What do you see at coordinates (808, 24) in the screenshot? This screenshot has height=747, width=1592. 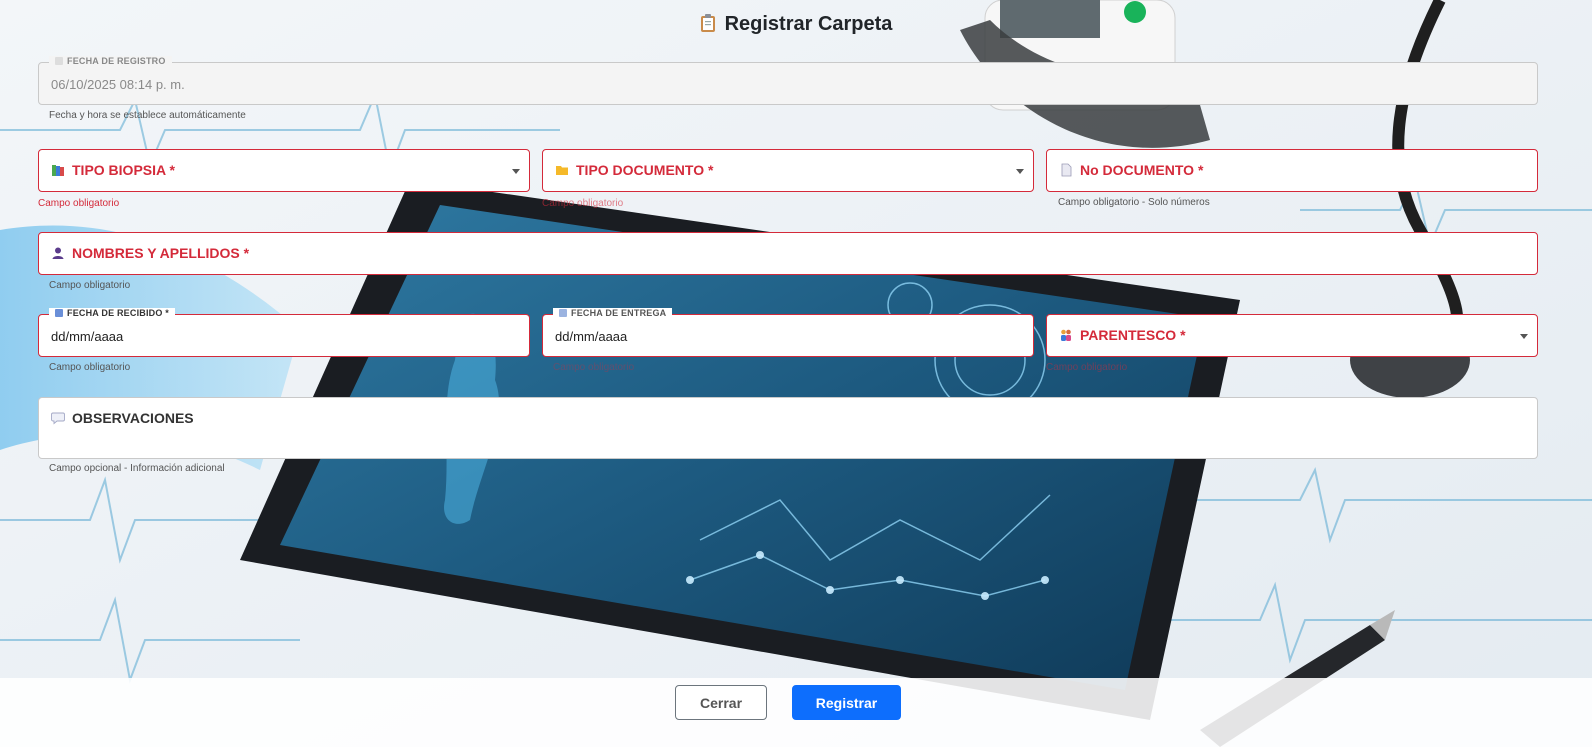 I see `page-title: Registrar Carpeta` at bounding box center [808, 24].